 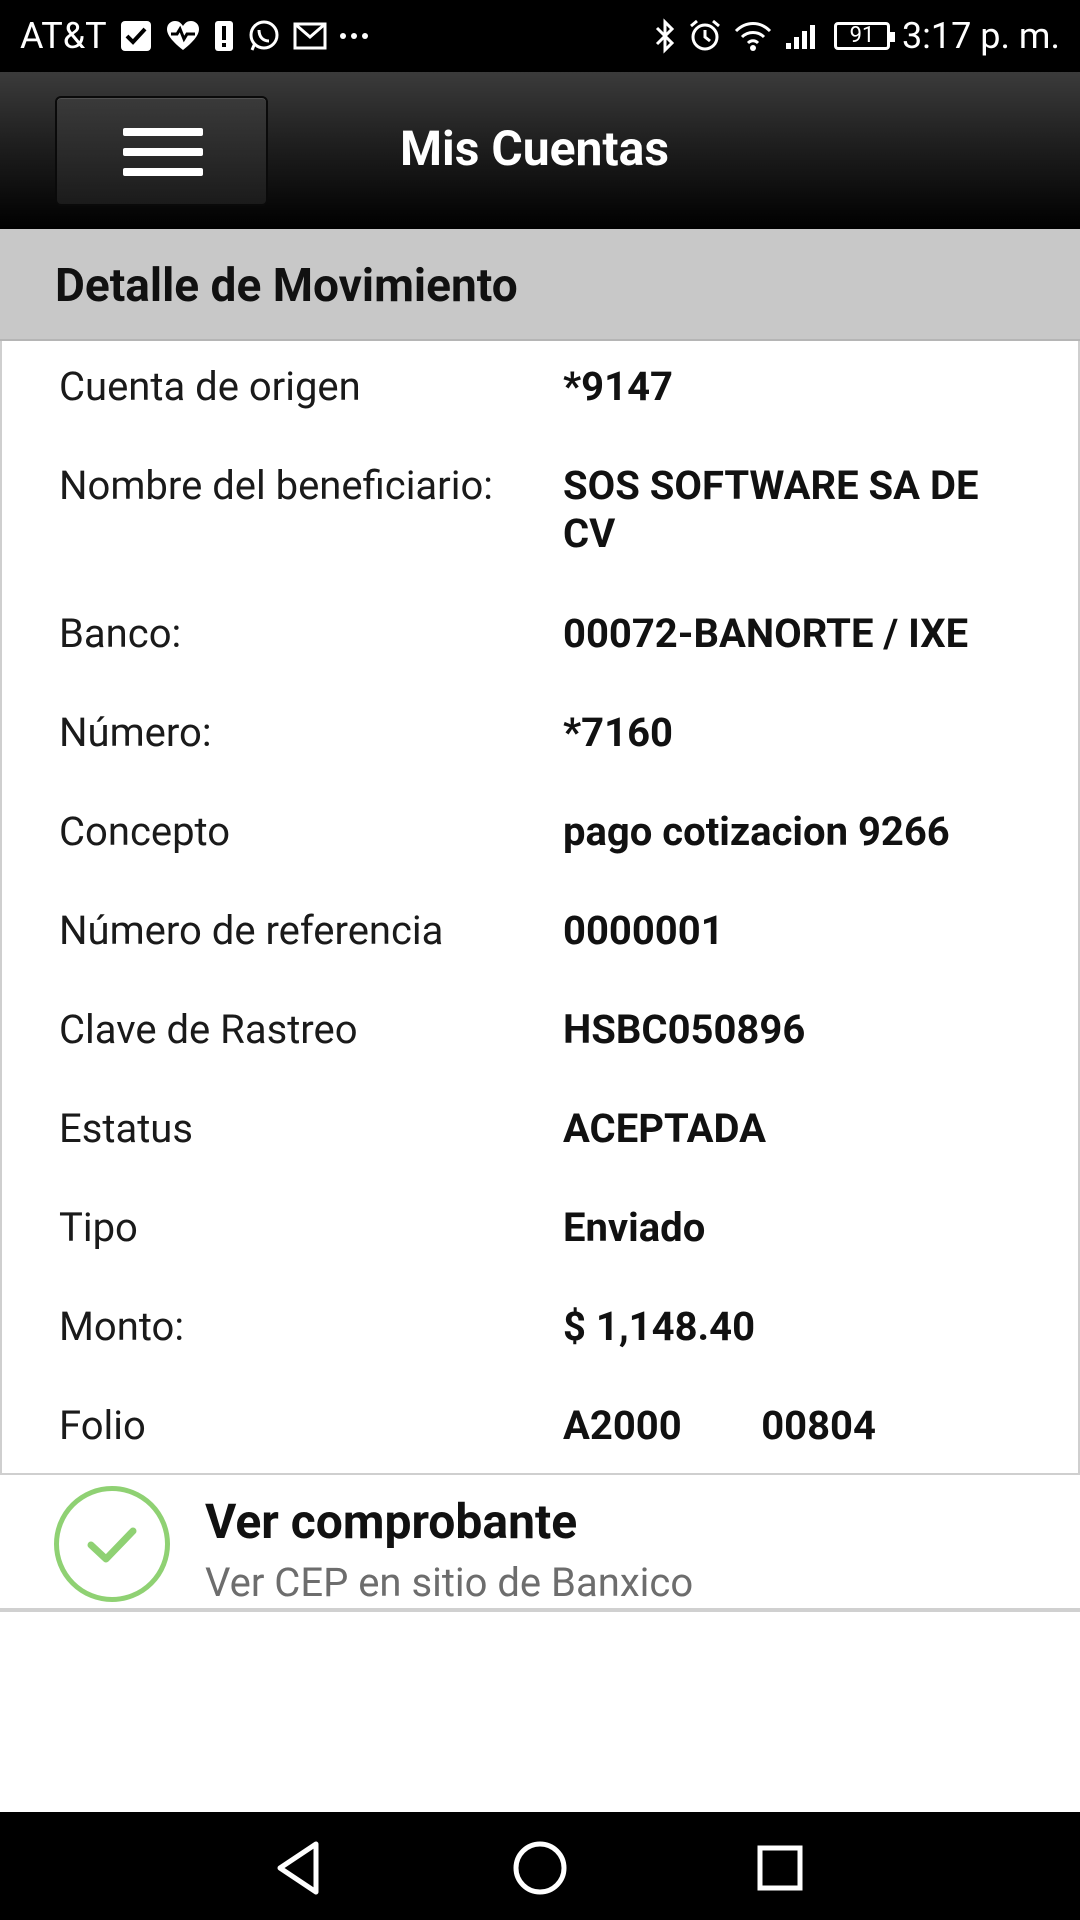 What do you see at coordinates (286, 286) in the screenshot?
I see `section-title: Detalle de Movimiento` at bounding box center [286, 286].